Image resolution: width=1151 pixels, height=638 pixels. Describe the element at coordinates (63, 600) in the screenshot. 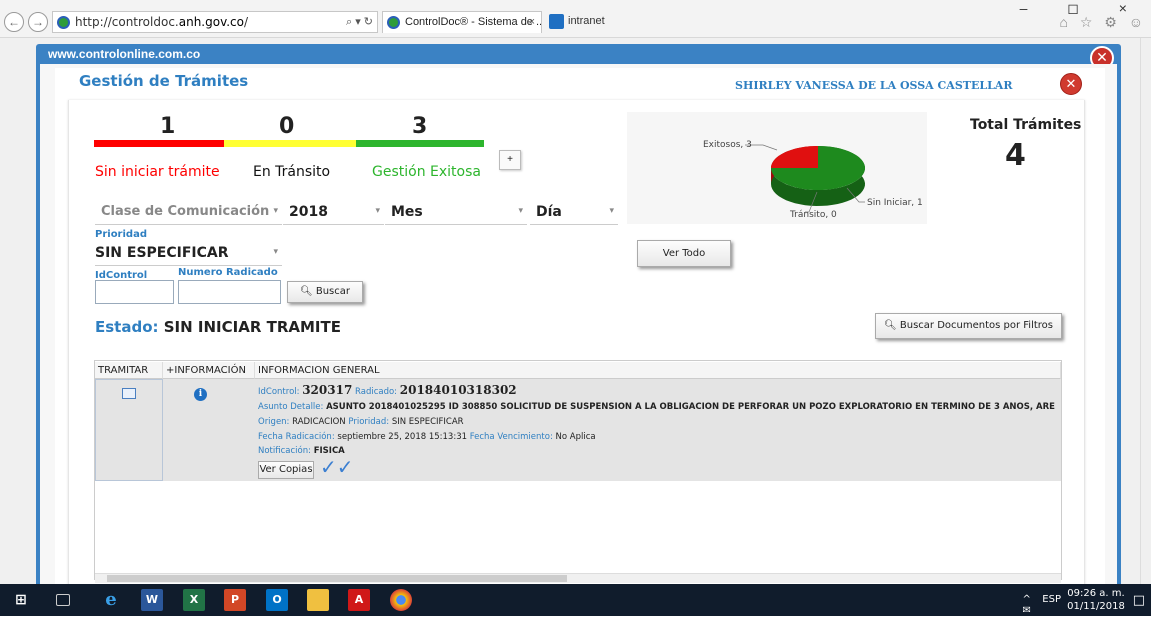

I see `task-view-icon` at that location.